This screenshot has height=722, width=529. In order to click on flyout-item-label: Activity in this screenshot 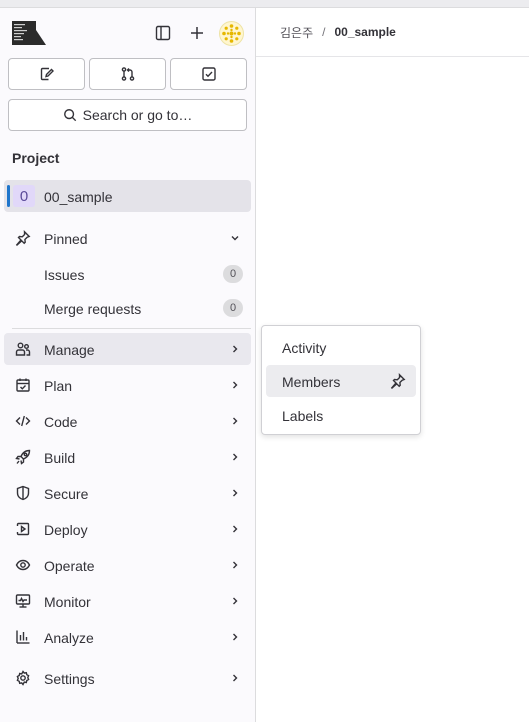, I will do `click(304, 348)`.